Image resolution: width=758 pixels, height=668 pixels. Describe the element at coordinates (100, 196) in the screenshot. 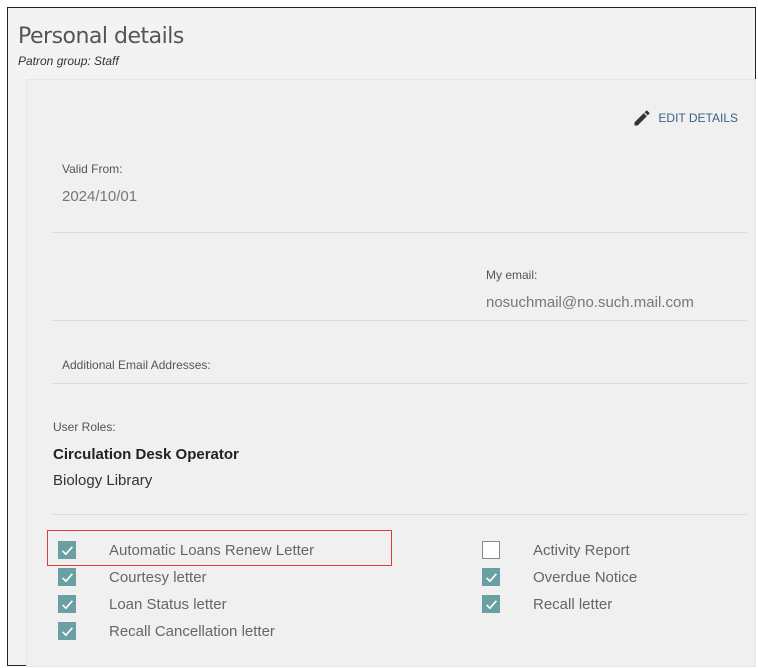

I see `valid-from-value: 2024/10/01` at that location.